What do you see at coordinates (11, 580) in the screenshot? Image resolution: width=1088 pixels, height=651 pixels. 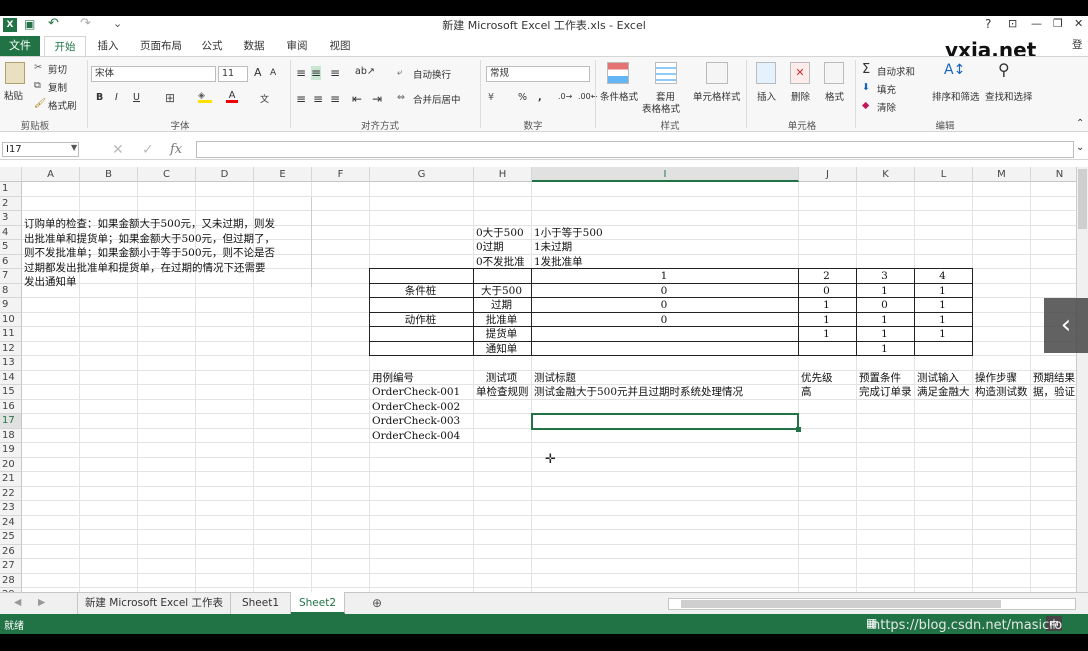 I see `row-header-28: 28` at bounding box center [11, 580].